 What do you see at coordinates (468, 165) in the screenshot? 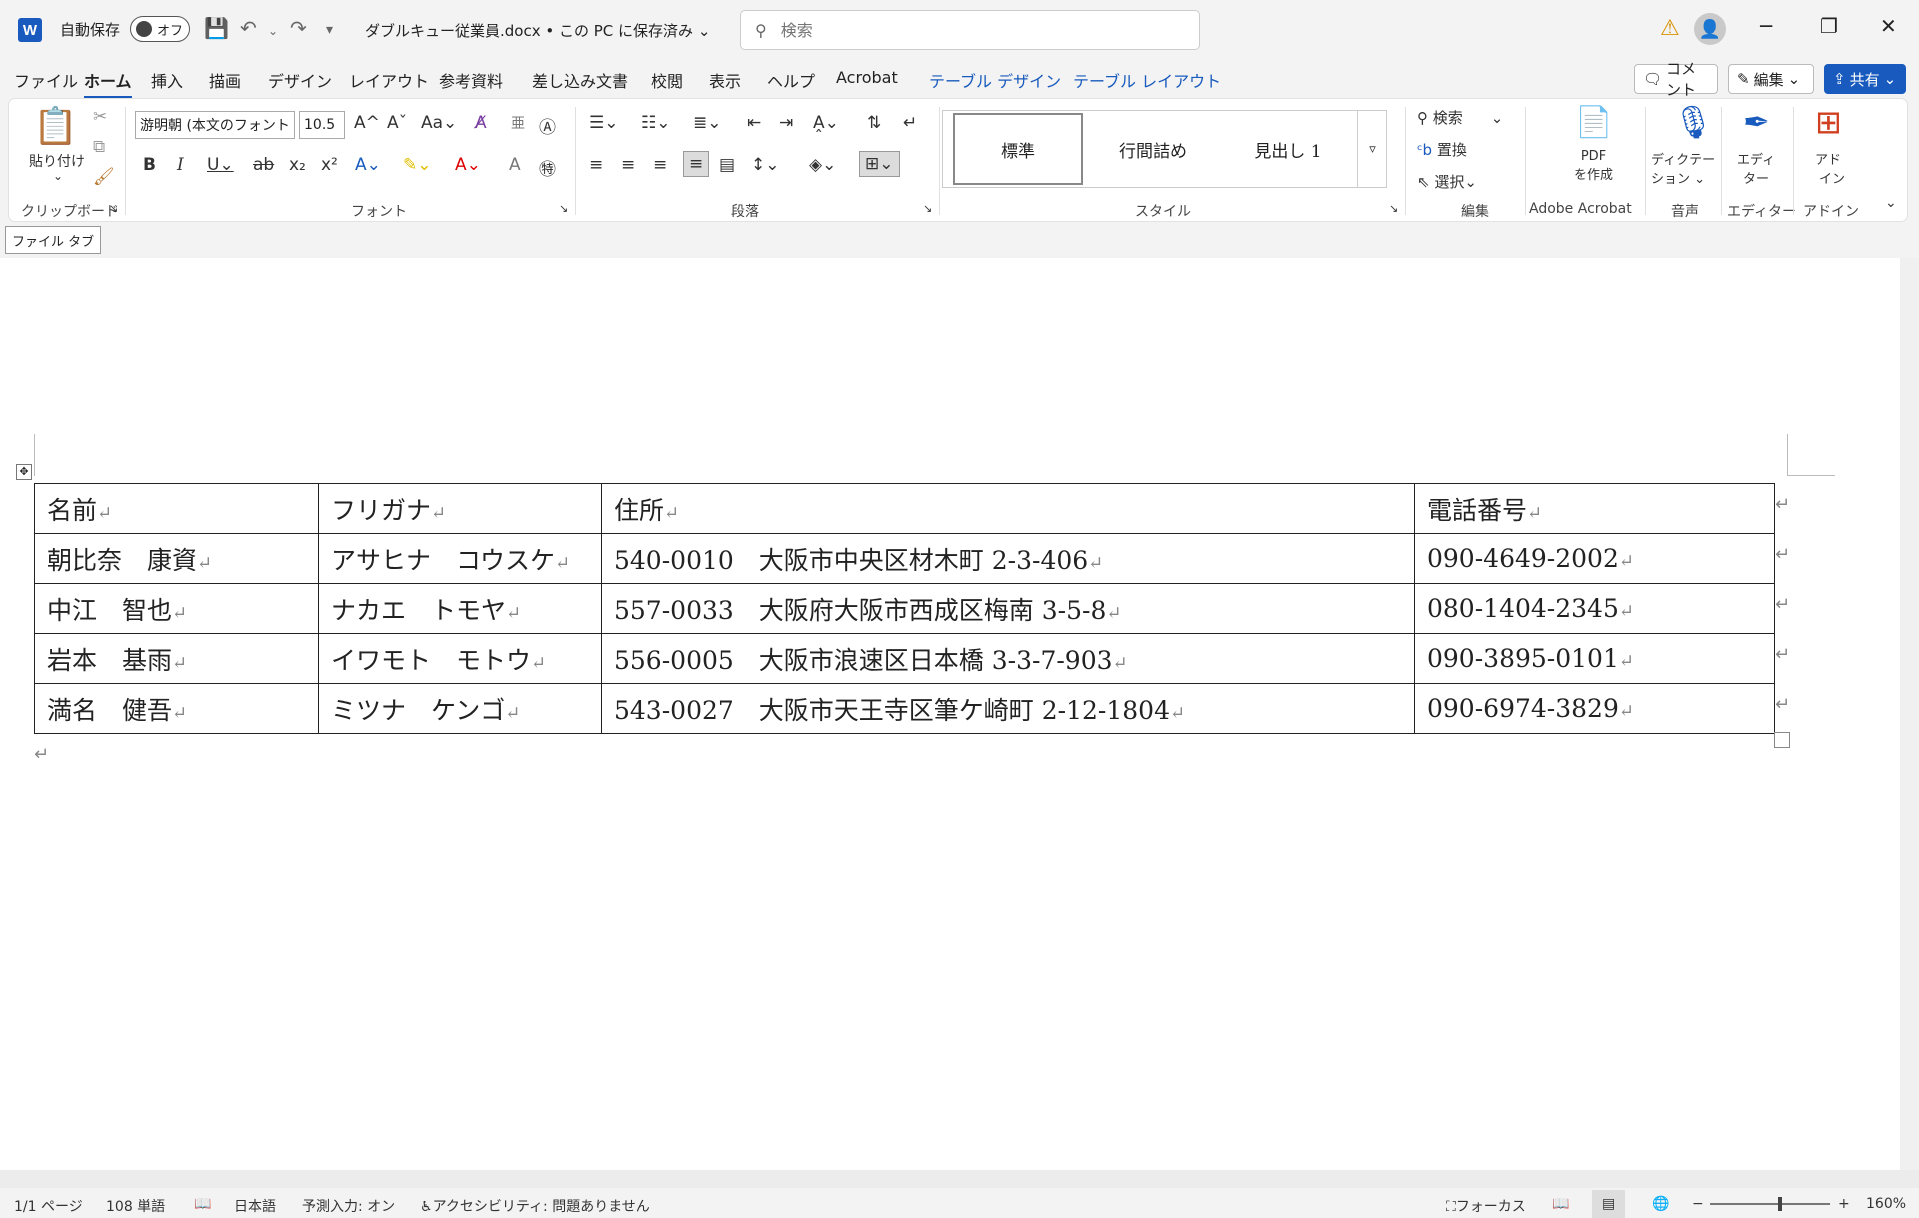
I see `font-color-icon: A⌄` at bounding box center [468, 165].